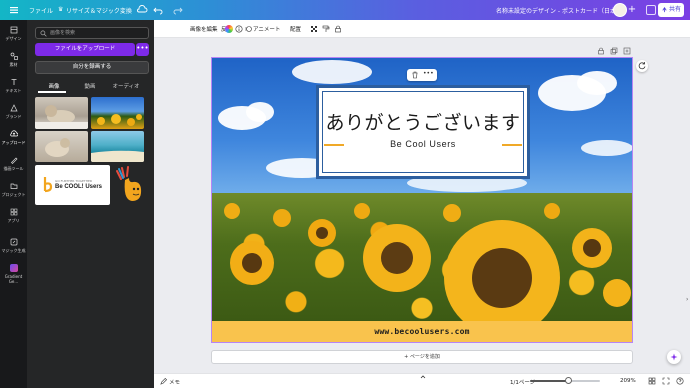  I want to click on rail-item-apps: アプリ, so click(13, 216).